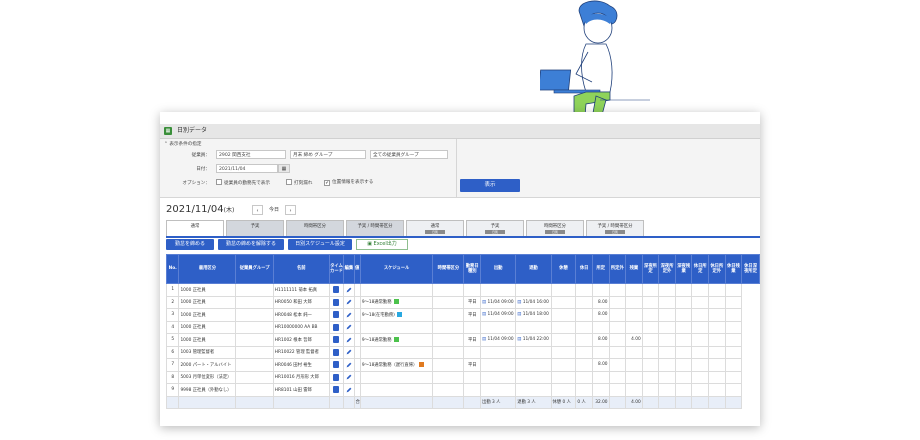 This screenshot has width=920, height=440. I want to click on column-header: 名前, so click(301, 269).